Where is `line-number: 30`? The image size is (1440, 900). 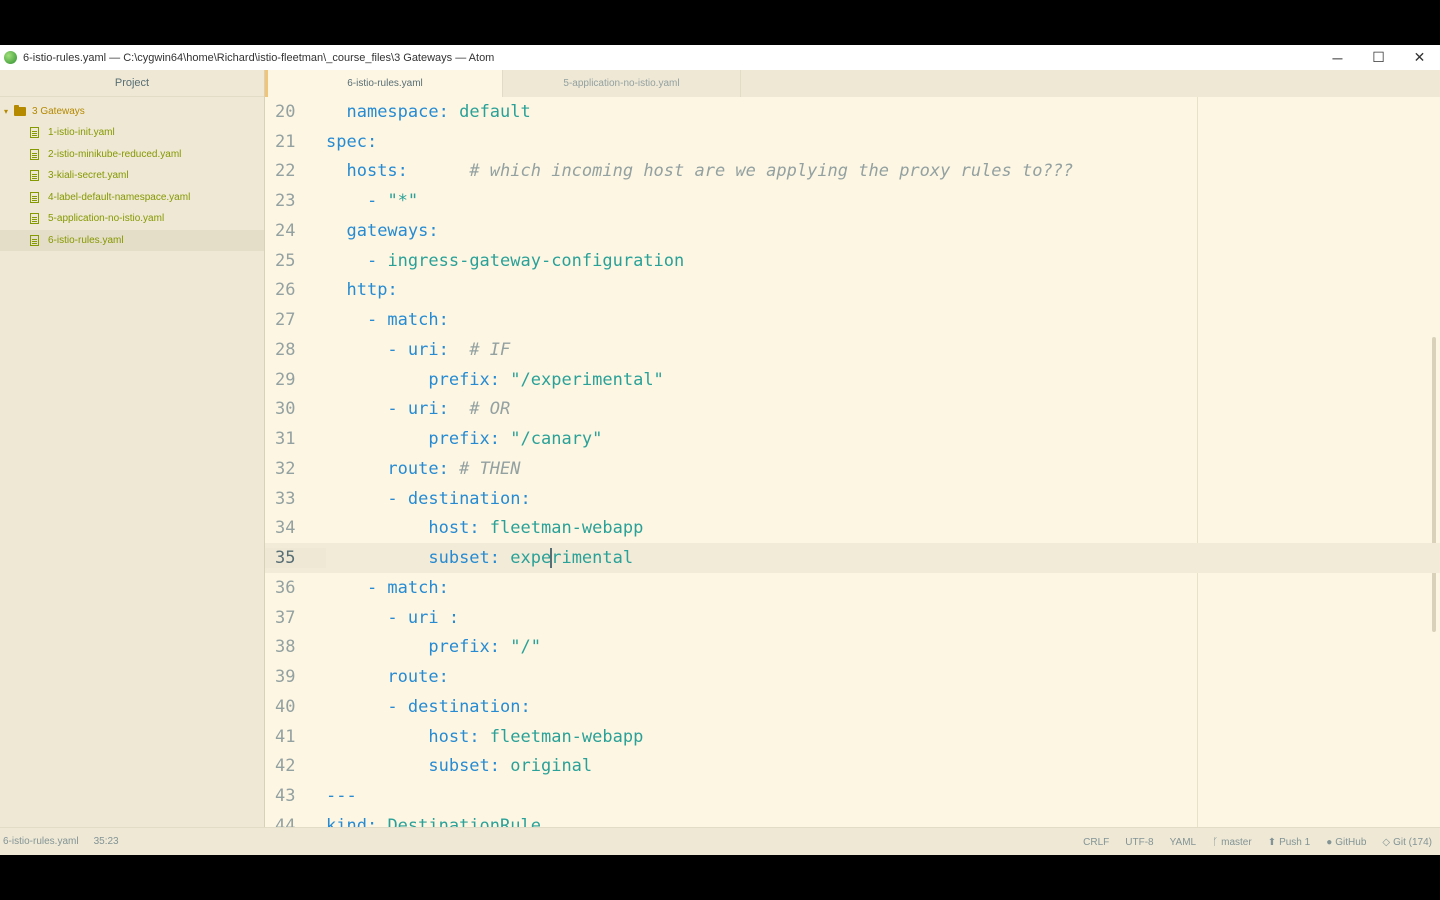 line-number: 30 is located at coordinates (285, 409).